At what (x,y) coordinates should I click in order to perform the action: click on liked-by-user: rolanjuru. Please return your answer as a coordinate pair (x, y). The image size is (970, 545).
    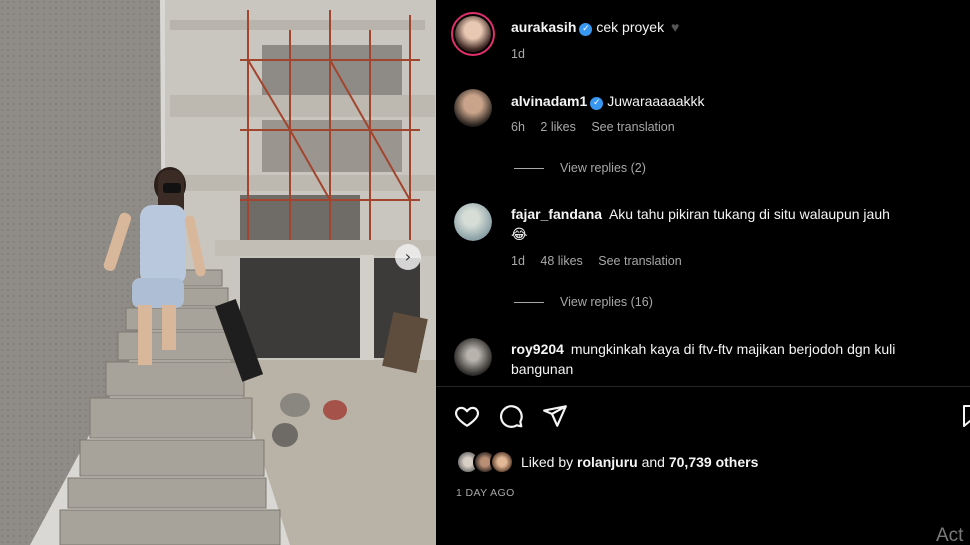
    Looking at the image, I should click on (607, 462).